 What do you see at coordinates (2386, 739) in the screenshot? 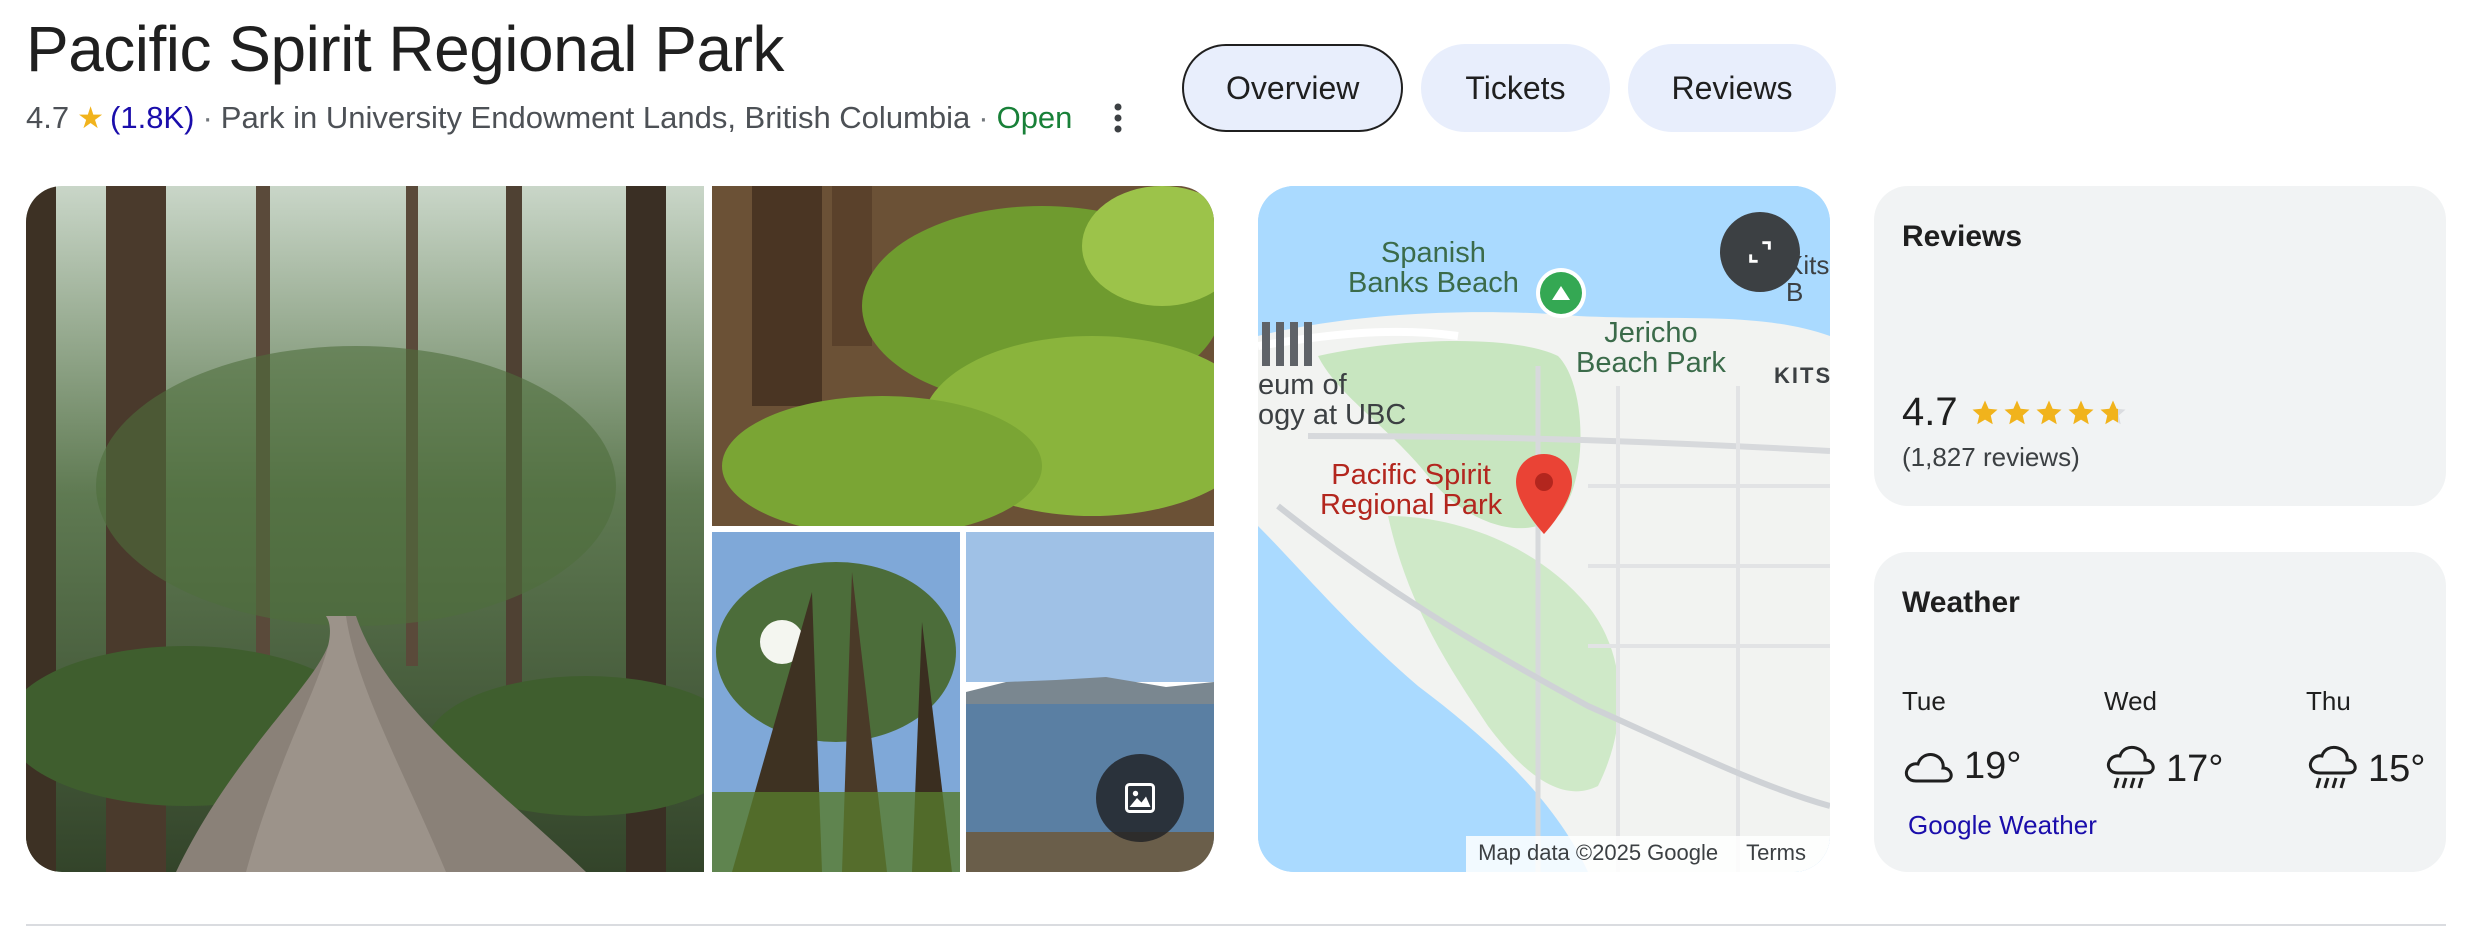
I see `weather-day-thu: Thu 15°` at bounding box center [2386, 739].